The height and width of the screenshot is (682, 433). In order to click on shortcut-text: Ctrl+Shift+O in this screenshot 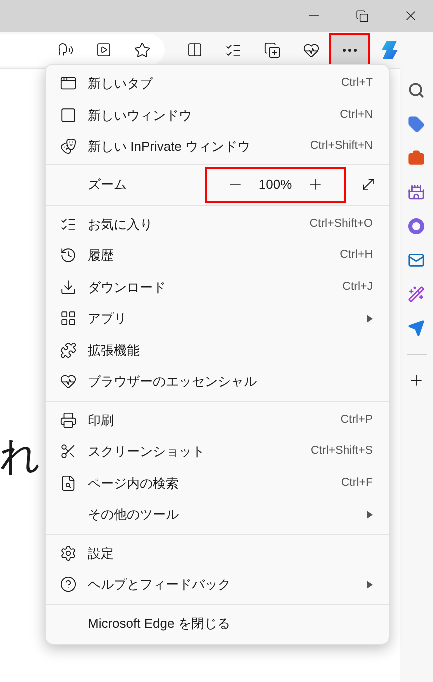, I will do `click(341, 224)`.